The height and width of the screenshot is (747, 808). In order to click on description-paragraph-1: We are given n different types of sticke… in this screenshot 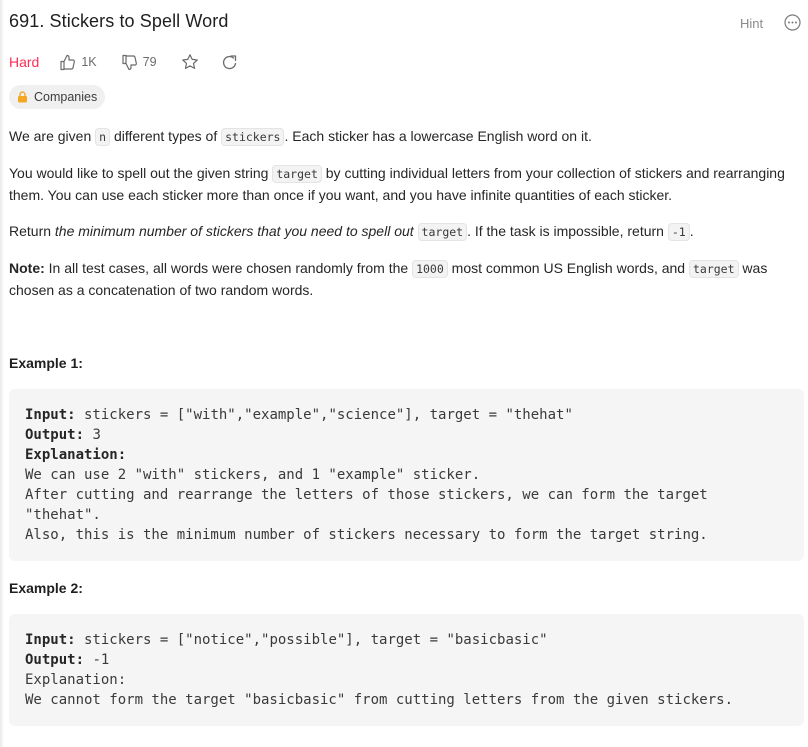, I will do `click(300, 137)`.